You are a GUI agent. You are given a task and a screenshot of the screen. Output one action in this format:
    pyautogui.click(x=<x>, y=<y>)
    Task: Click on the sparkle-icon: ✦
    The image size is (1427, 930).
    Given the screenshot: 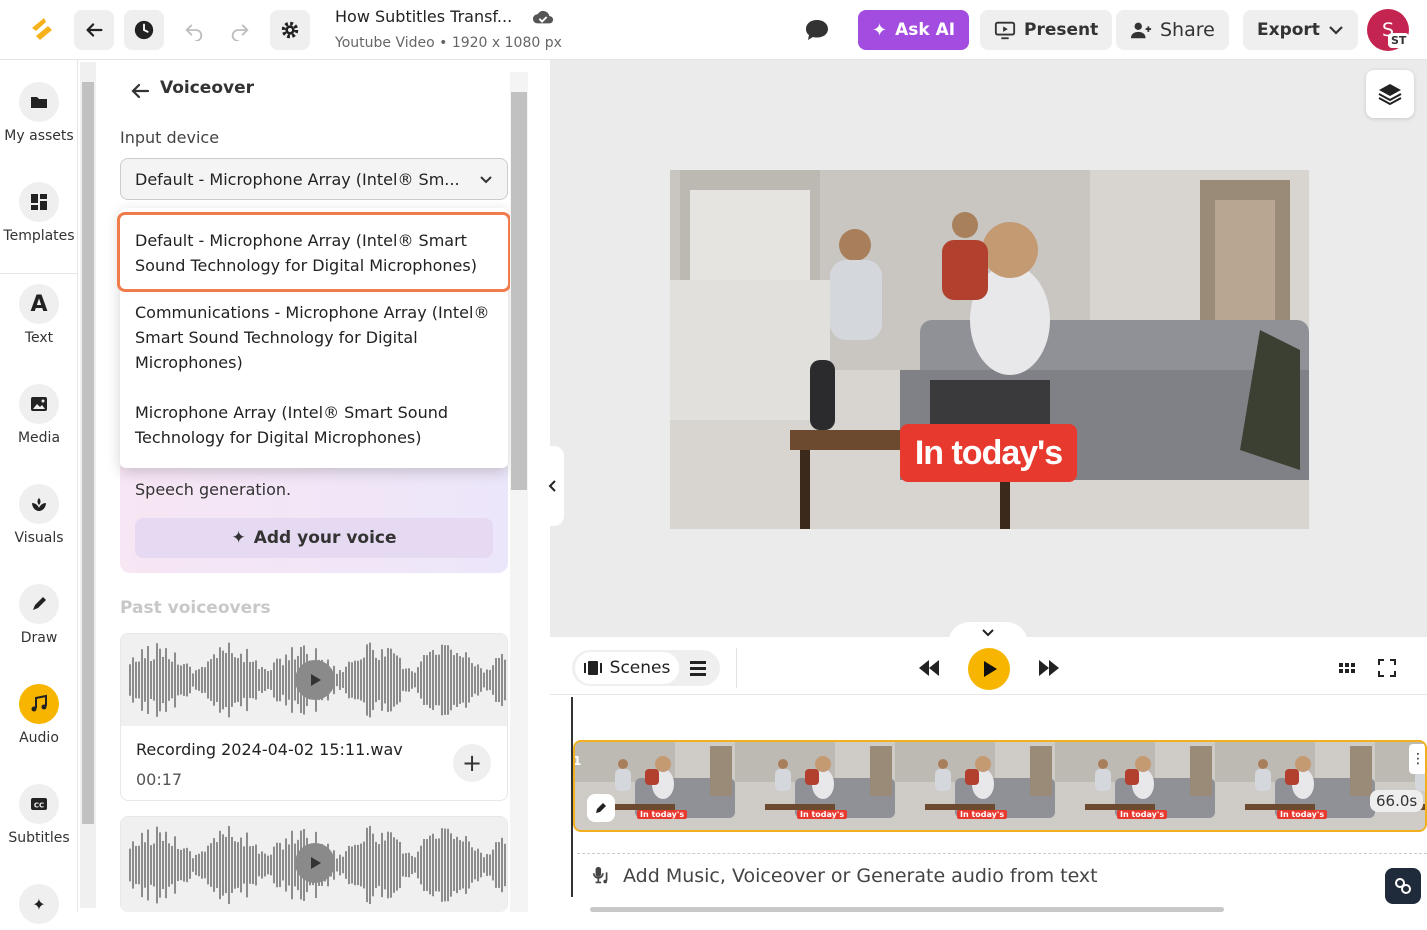 What is the action you would take?
    pyautogui.click(x=39, y=904)
    